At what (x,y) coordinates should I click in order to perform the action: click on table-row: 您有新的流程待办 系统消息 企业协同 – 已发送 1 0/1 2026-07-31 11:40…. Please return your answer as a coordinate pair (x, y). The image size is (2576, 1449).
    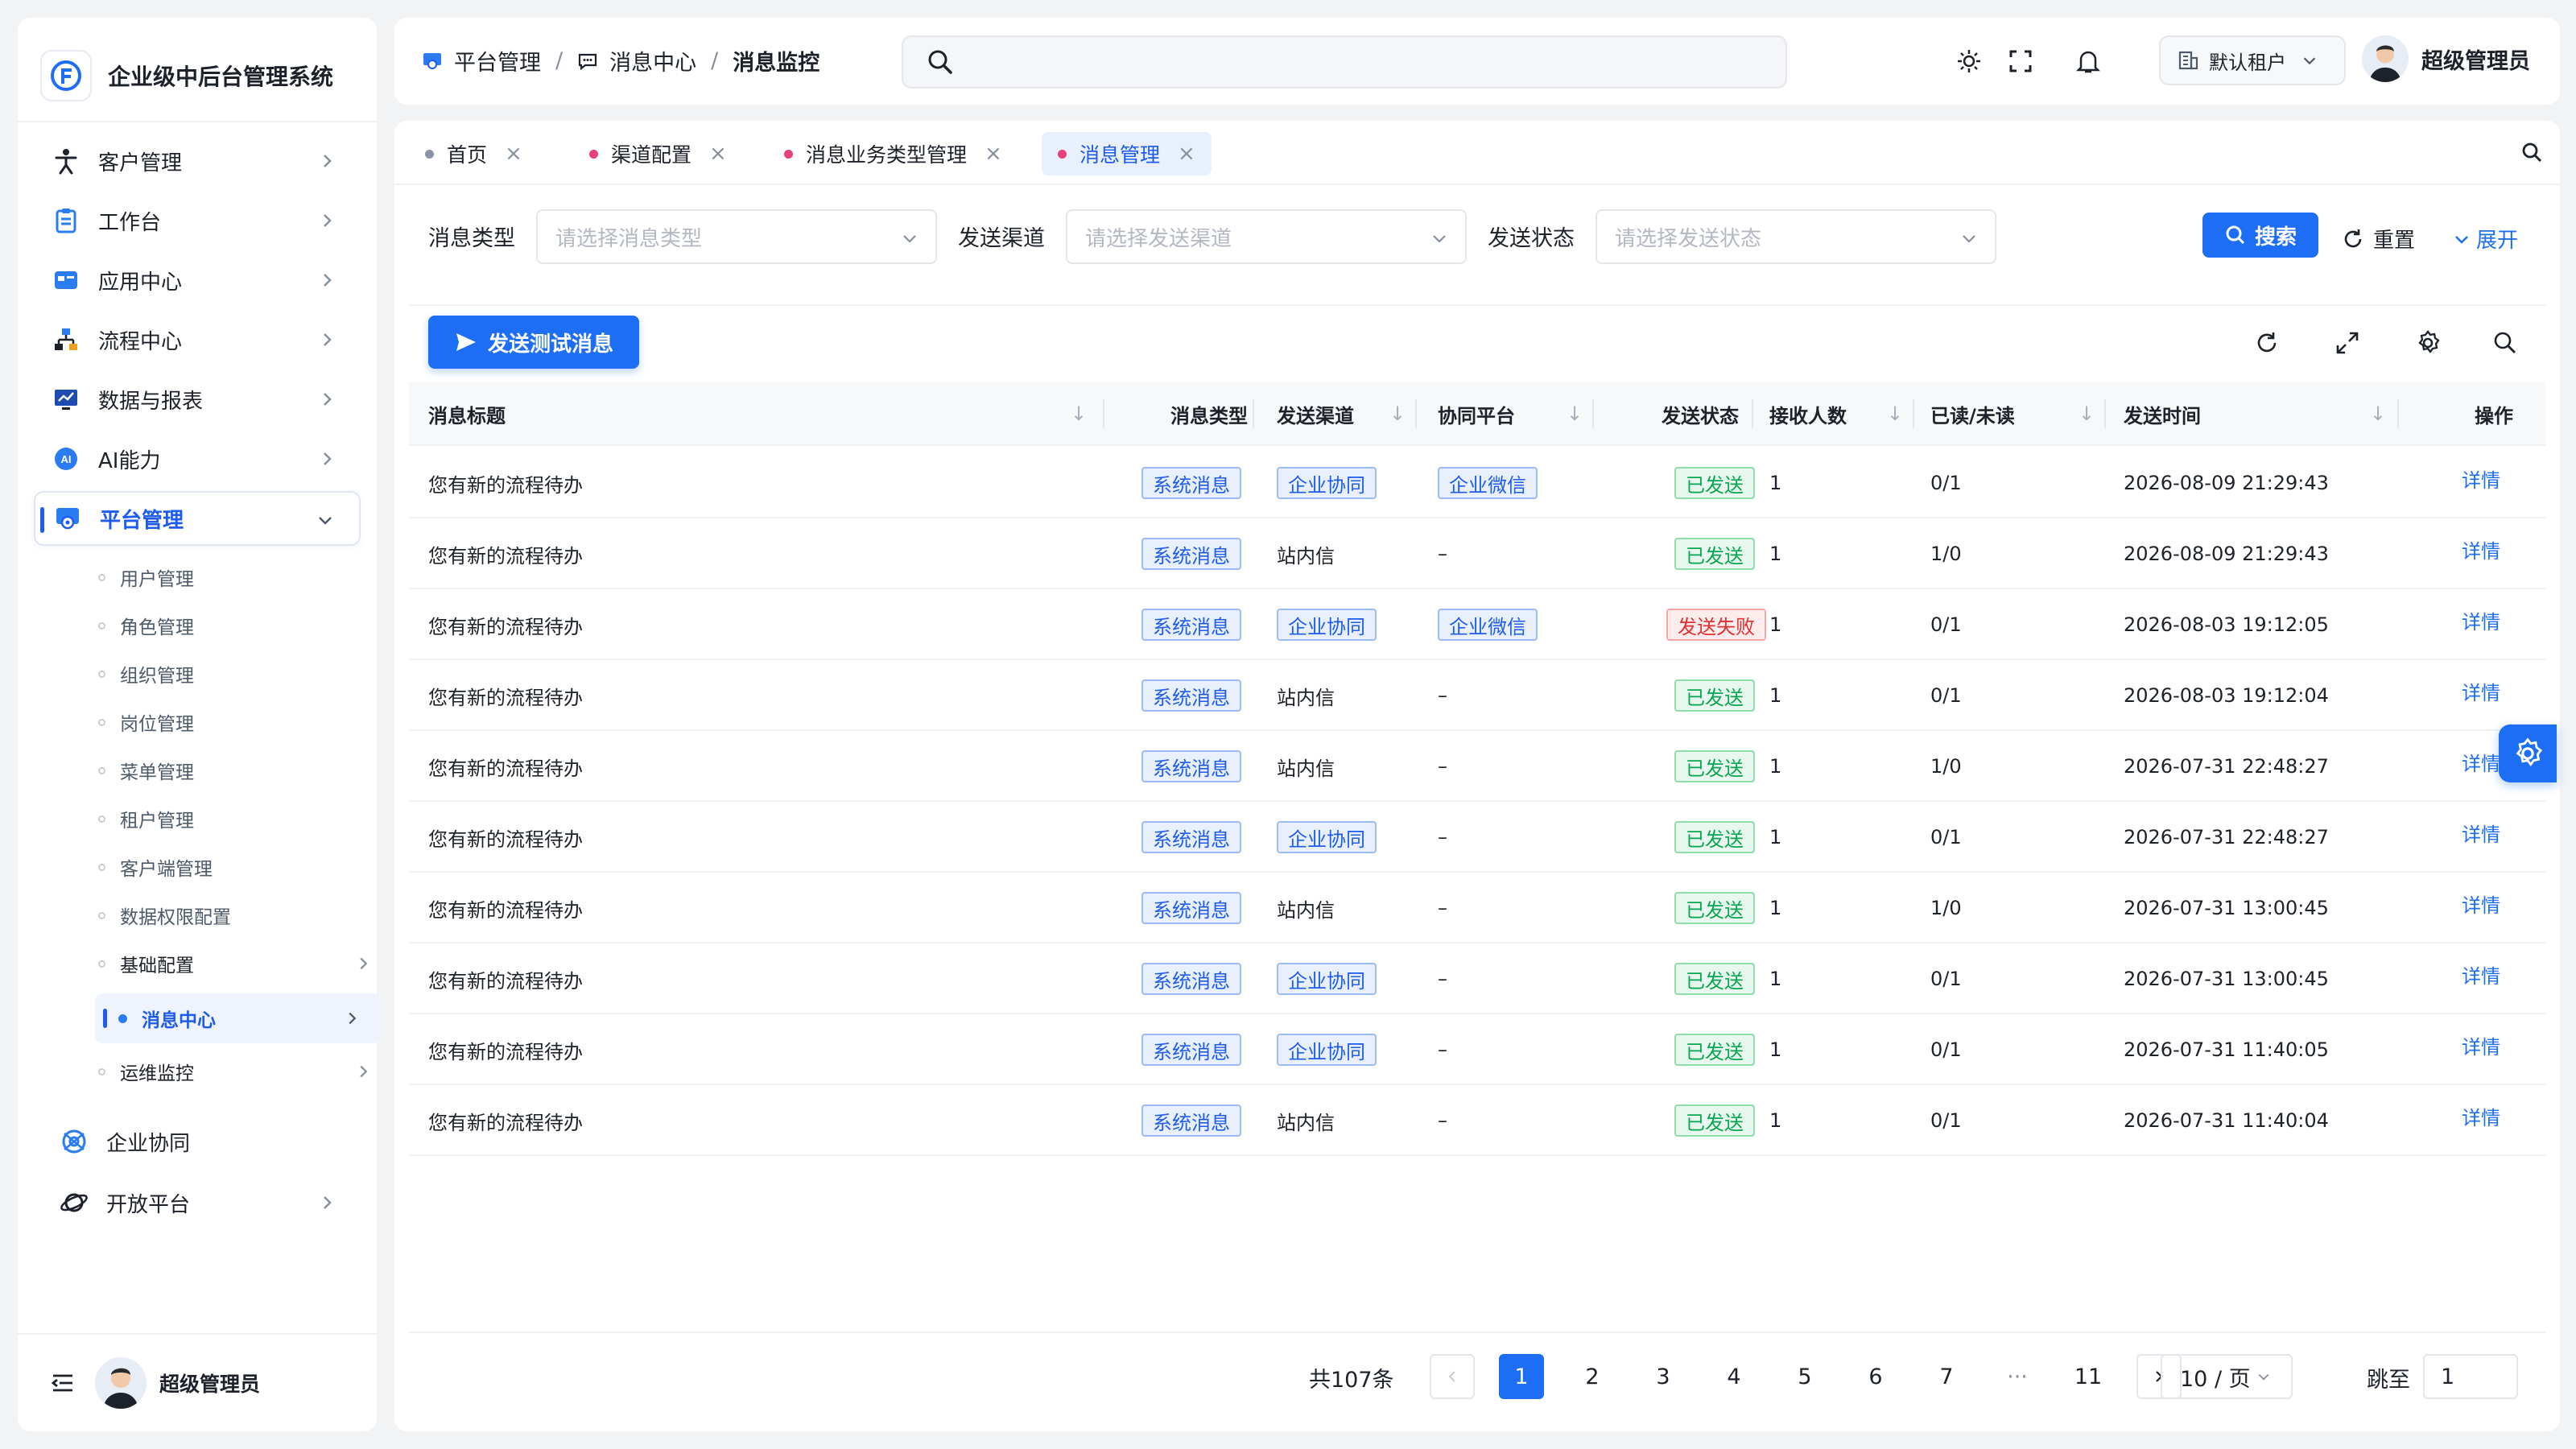
    Looking at the image, I should click on (1477, 1049).